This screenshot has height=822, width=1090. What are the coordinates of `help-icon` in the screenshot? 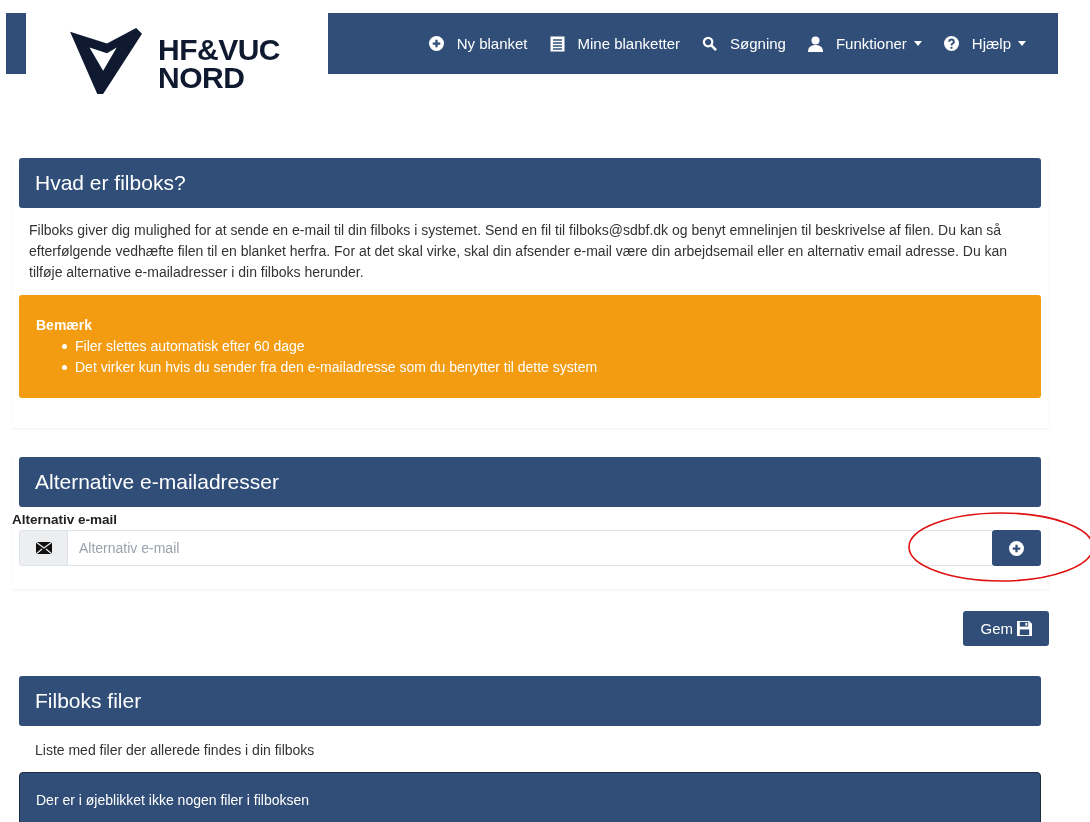 It's located at (951, 43).